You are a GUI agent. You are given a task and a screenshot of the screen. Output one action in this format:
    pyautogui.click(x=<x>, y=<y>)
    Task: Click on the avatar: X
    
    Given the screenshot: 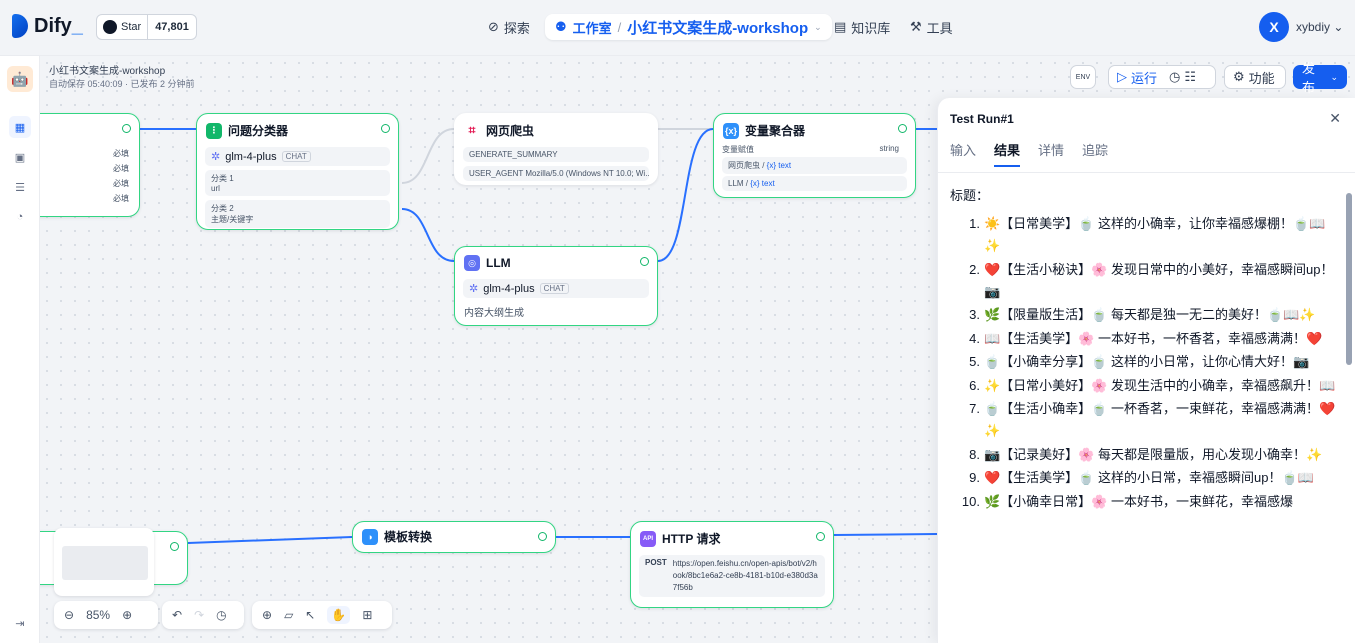 What is the action you would take?
    pyautogui.click(x=1274, y=27)
    